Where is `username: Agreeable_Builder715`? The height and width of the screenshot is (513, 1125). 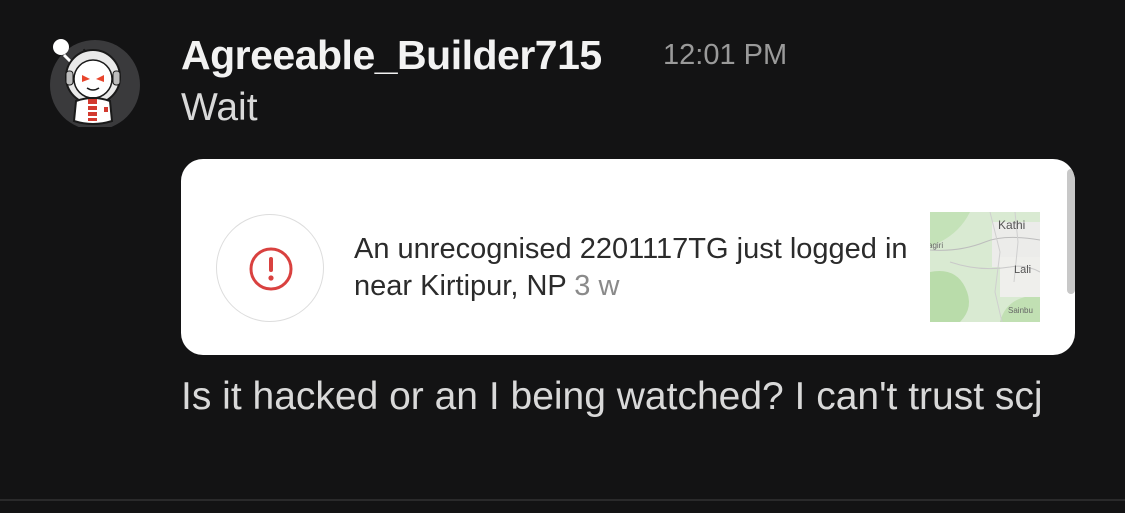
username: Agreeable_Builder715 is located at coordinates (391, 55).